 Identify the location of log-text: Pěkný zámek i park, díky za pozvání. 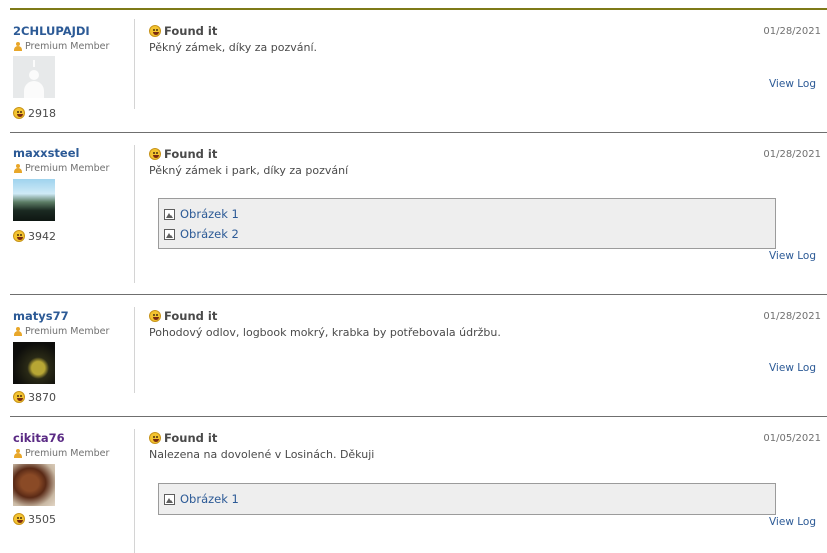
(249, 170).